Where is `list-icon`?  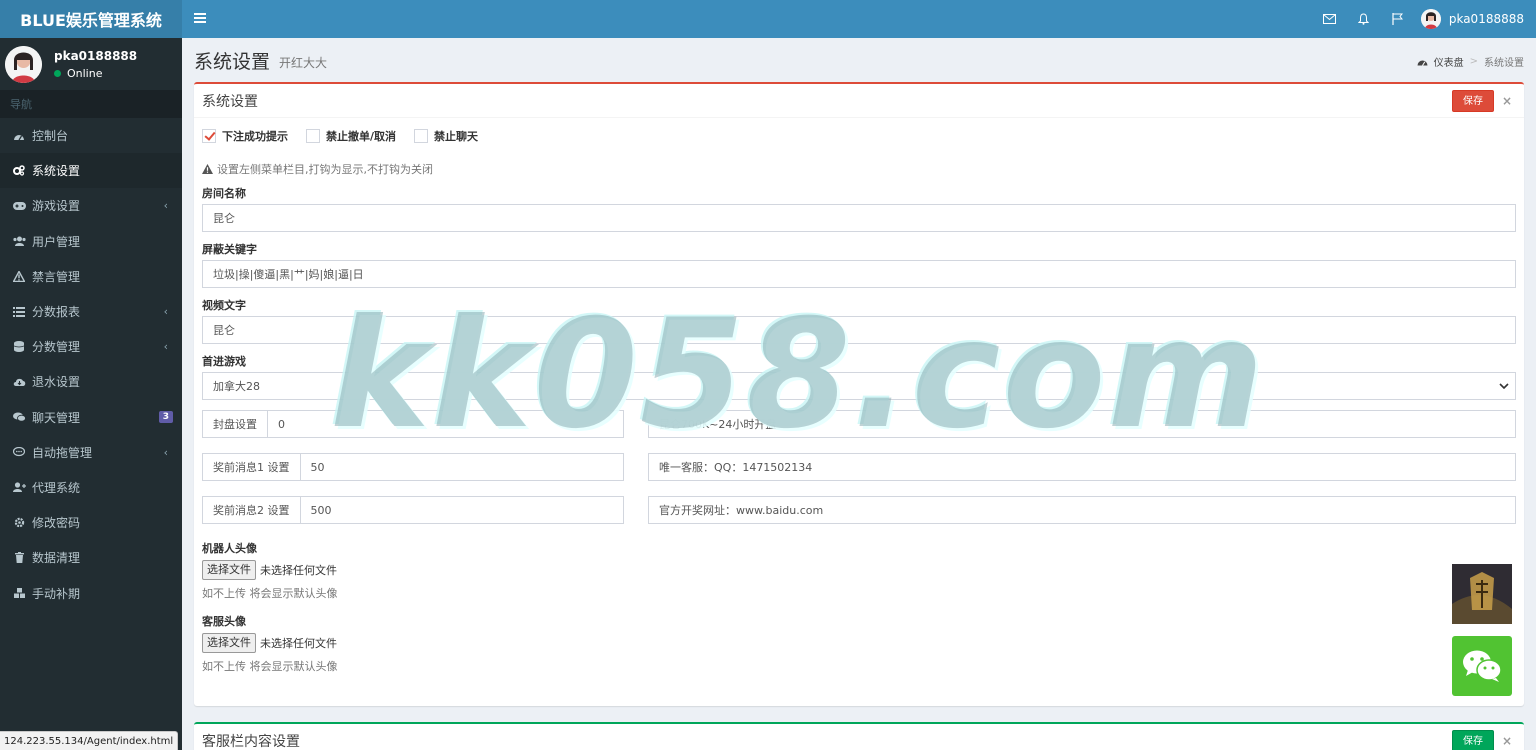
list-icon is located at coordinates (19, 311).